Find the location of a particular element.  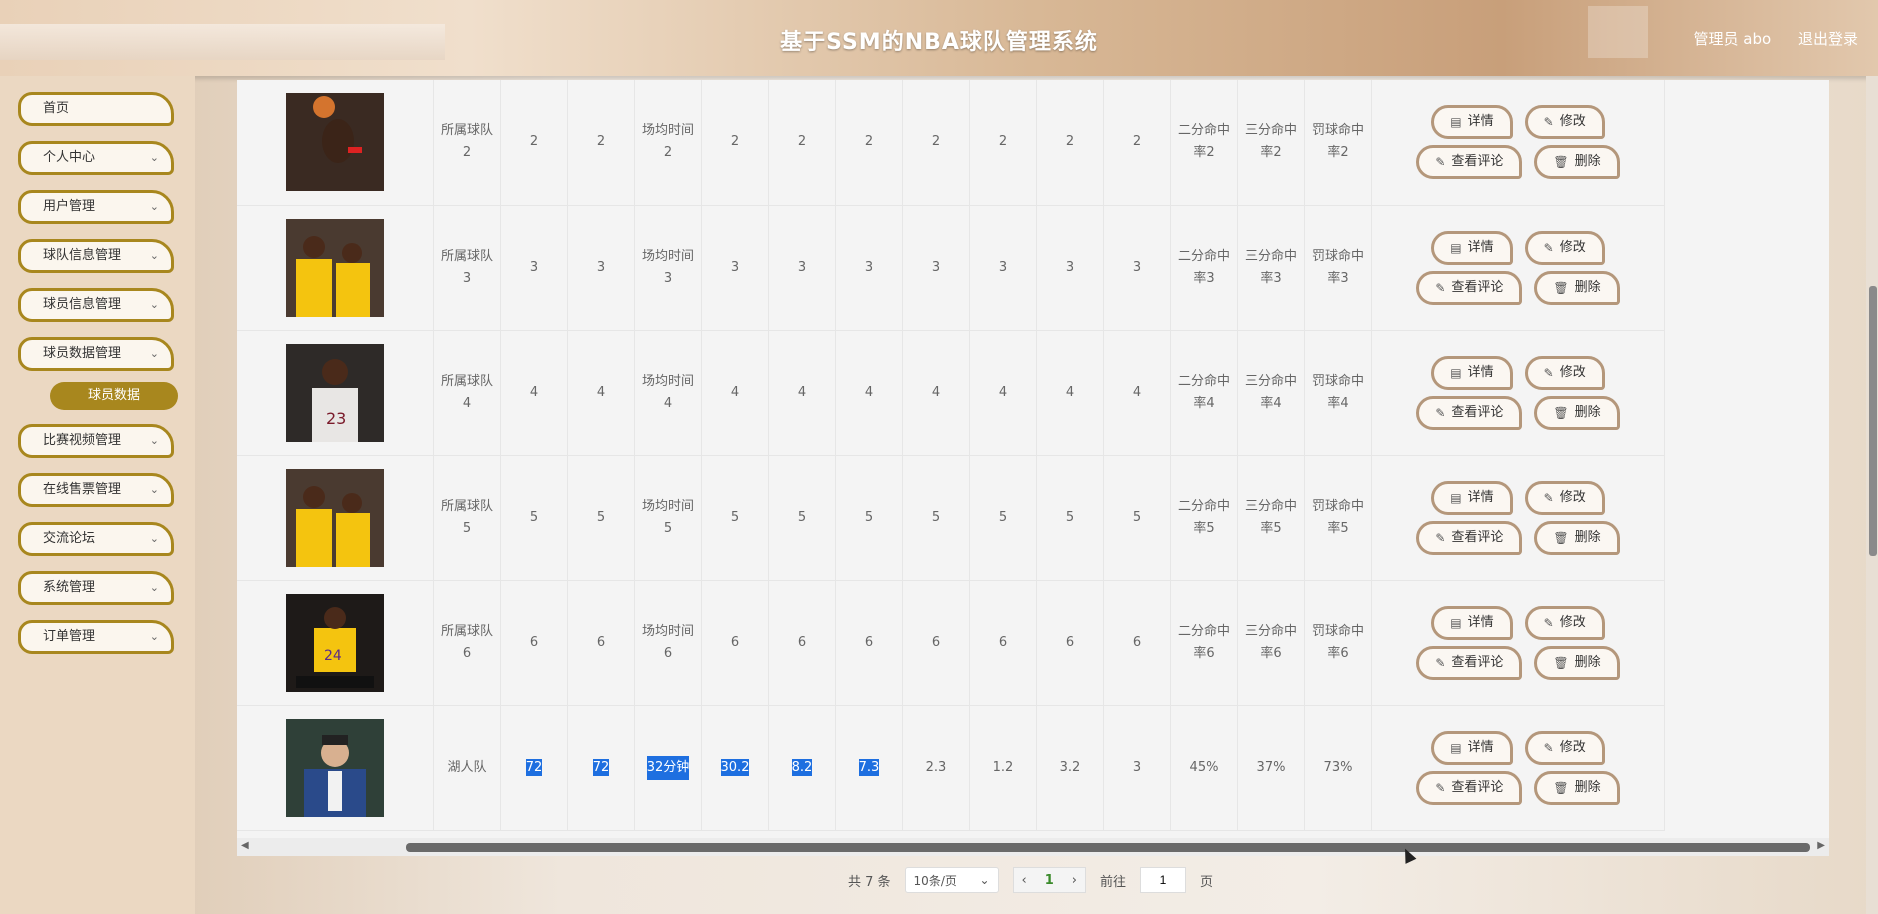

vertical-scrollbar is located at coordinates (1872, 495).